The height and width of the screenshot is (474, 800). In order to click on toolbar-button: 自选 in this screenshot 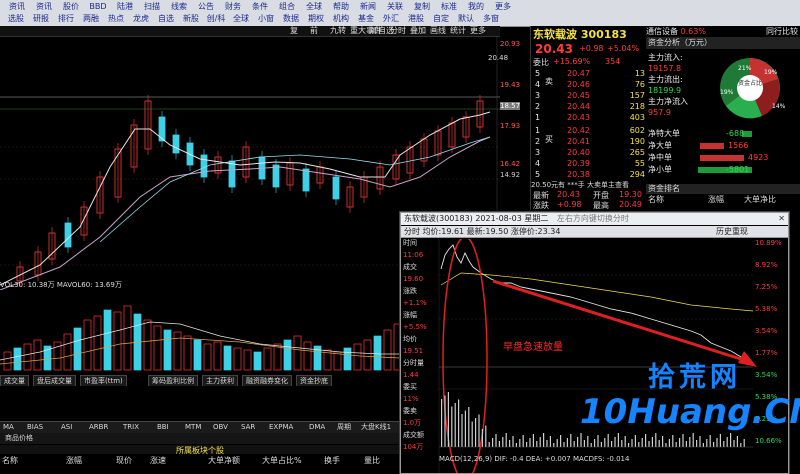, I will do `click(166, 18)`.